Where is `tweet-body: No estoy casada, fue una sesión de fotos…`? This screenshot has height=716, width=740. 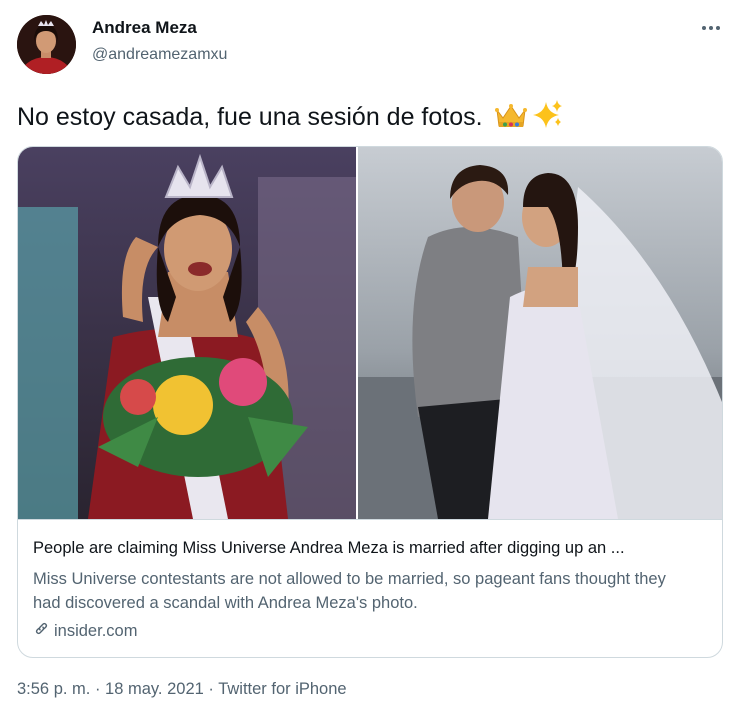 tweet-body: No estoy casada, fue una sesión de fotos… is located at coordinates (253, 117).